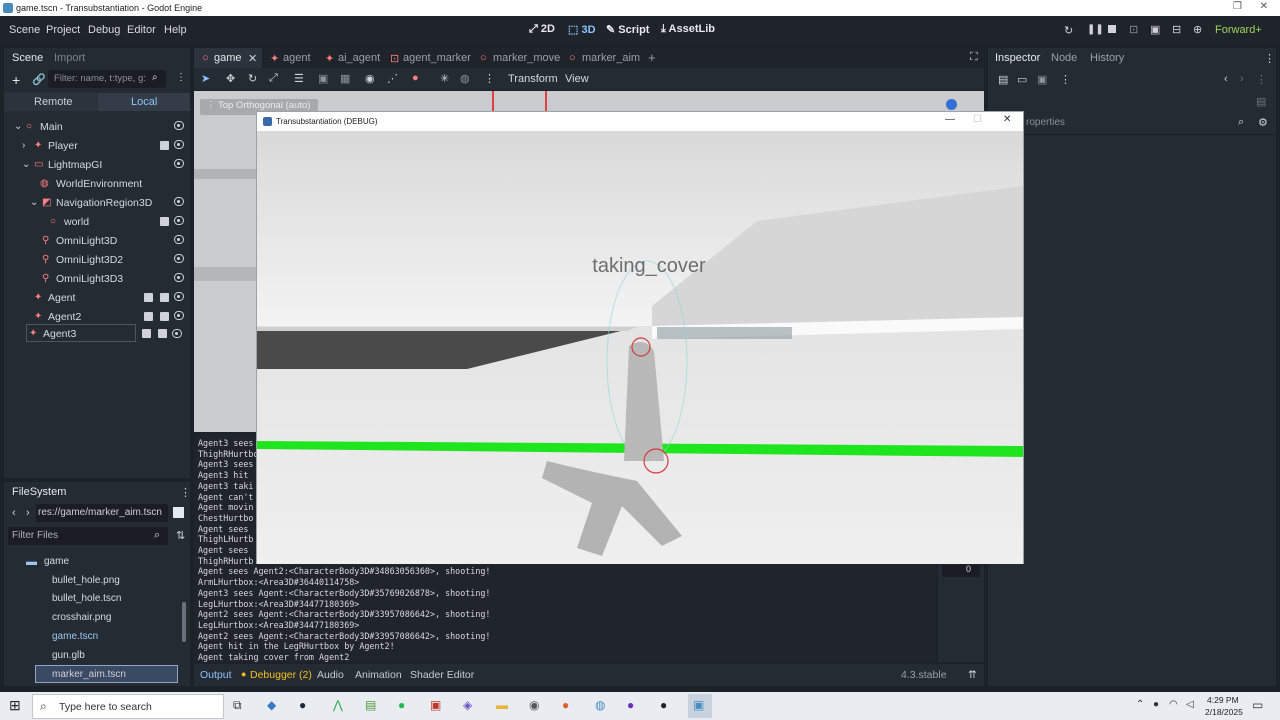  What do you see at coordinates (437, 58) in the screenshot?
I see `tab-agent-marker: agent_marker` at bounding box center [437, 58].